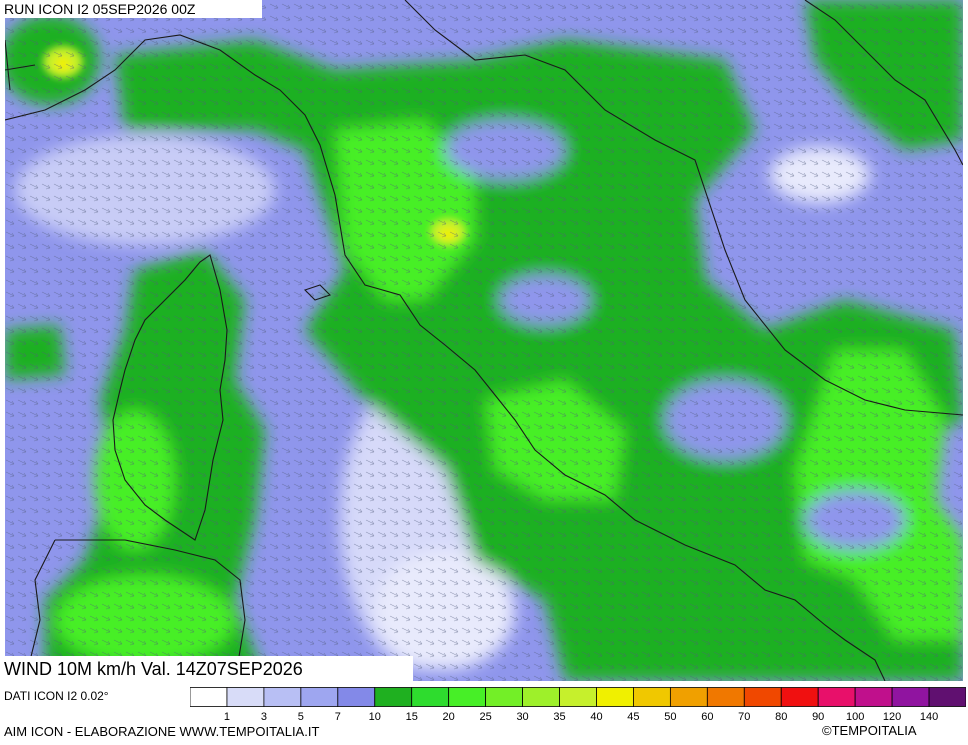 The width and height of the screenshot is (968, 745). What do you see at coordinates (227, 717) in the screenshot?
I see `legend-tick-label: 1` at bounding box center [227, 717].